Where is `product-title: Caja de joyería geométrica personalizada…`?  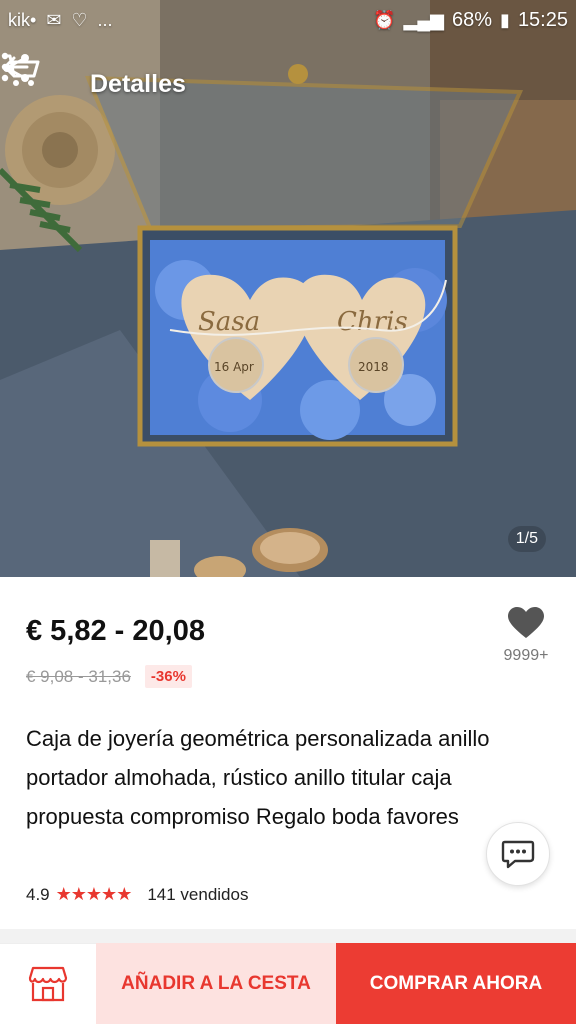
product-title: Caja de joyería geométrica personalizada… is located at coordinates (258, 777).